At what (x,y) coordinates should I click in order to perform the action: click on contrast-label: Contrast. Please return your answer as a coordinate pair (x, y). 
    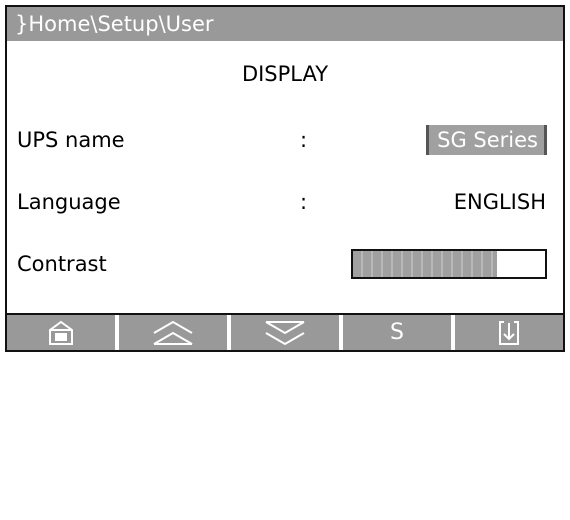
    Looking at the image, I should click on (62, 264).